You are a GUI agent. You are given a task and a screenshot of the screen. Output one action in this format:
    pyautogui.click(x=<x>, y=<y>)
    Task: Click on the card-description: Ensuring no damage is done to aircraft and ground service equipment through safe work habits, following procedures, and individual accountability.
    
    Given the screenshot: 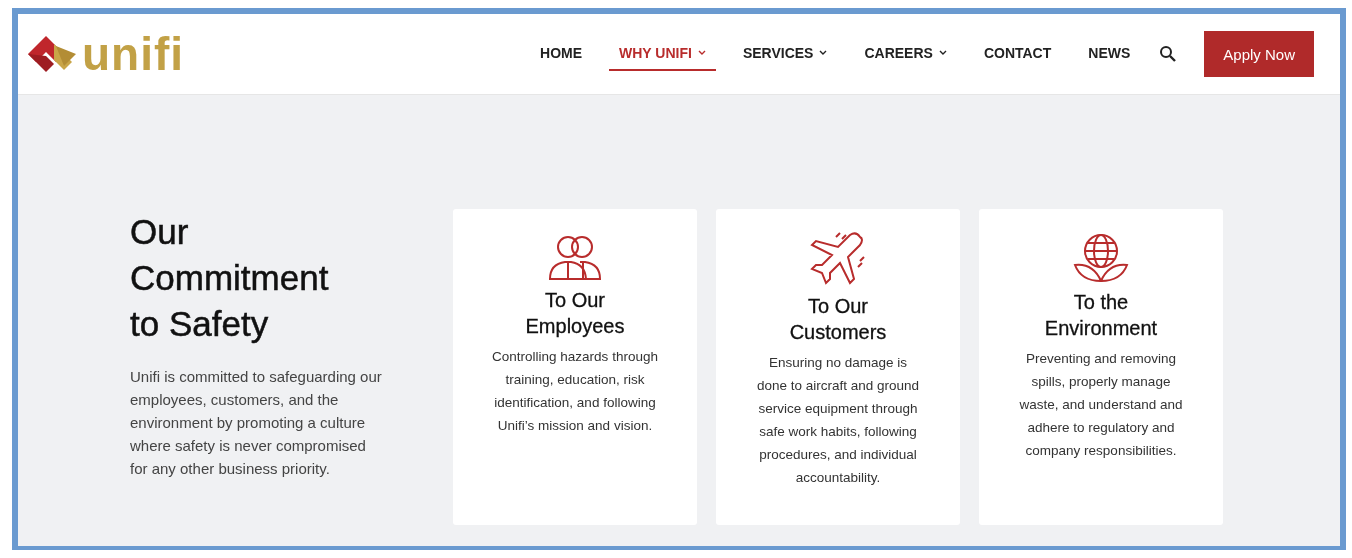 What is the action you would take?
    pyautogui.click(x=838, y=420)
    